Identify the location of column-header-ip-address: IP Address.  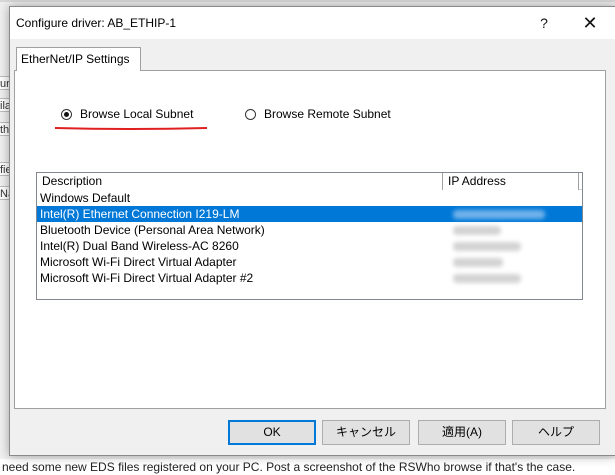
(511, 181).